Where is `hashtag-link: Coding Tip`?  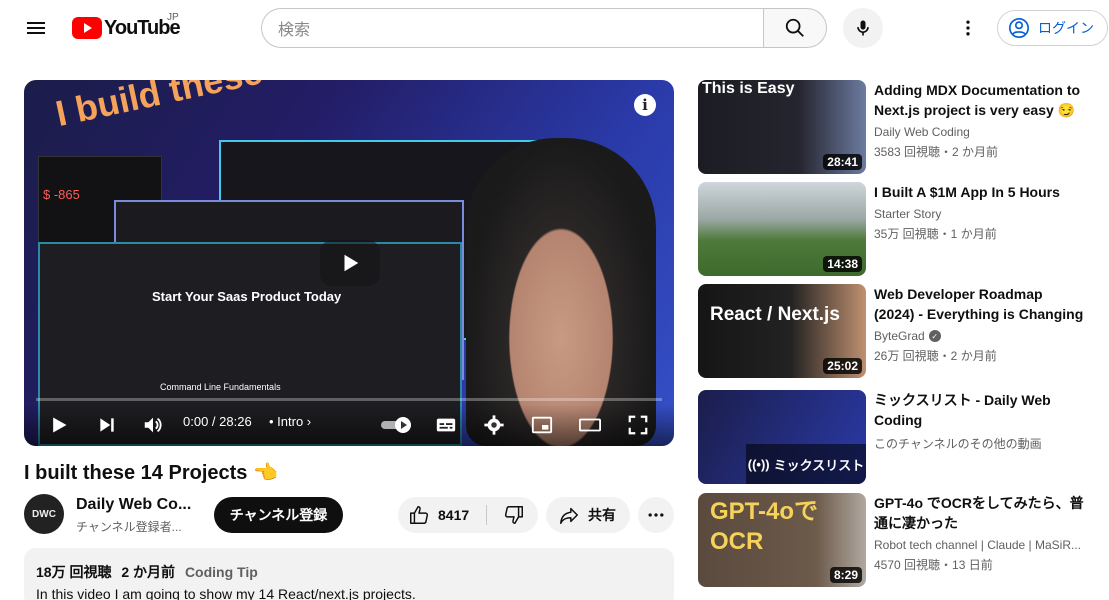 hashtag-link: Coding Tip is located at coordinates (221, 572).